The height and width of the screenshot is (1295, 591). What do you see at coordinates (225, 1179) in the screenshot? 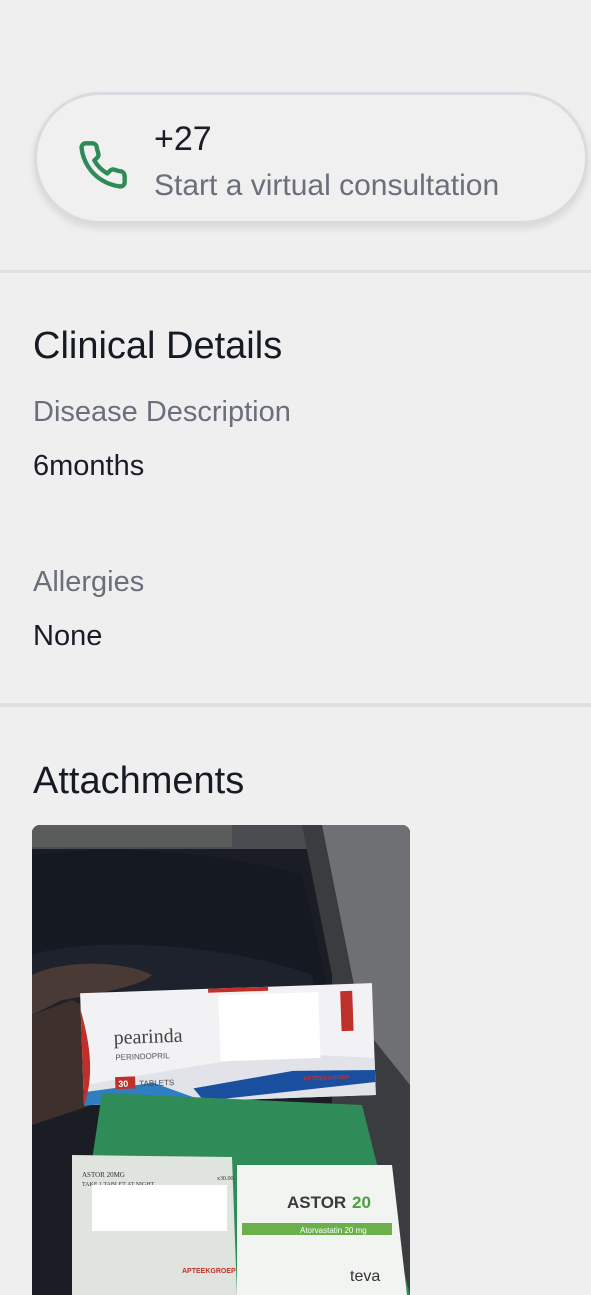
I see `box2-price: x30.00` at bounding box center [225, 1179].